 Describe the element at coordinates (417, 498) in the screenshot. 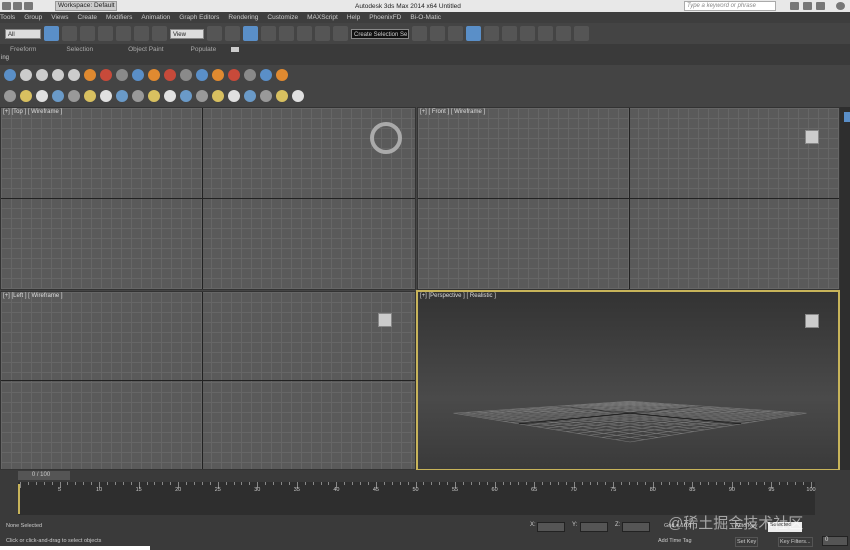

I see `track-bar: 5 10 15 20 25 30 35 40 45 50 55 60 65 70 75 80 85 90 95 100` at that location.